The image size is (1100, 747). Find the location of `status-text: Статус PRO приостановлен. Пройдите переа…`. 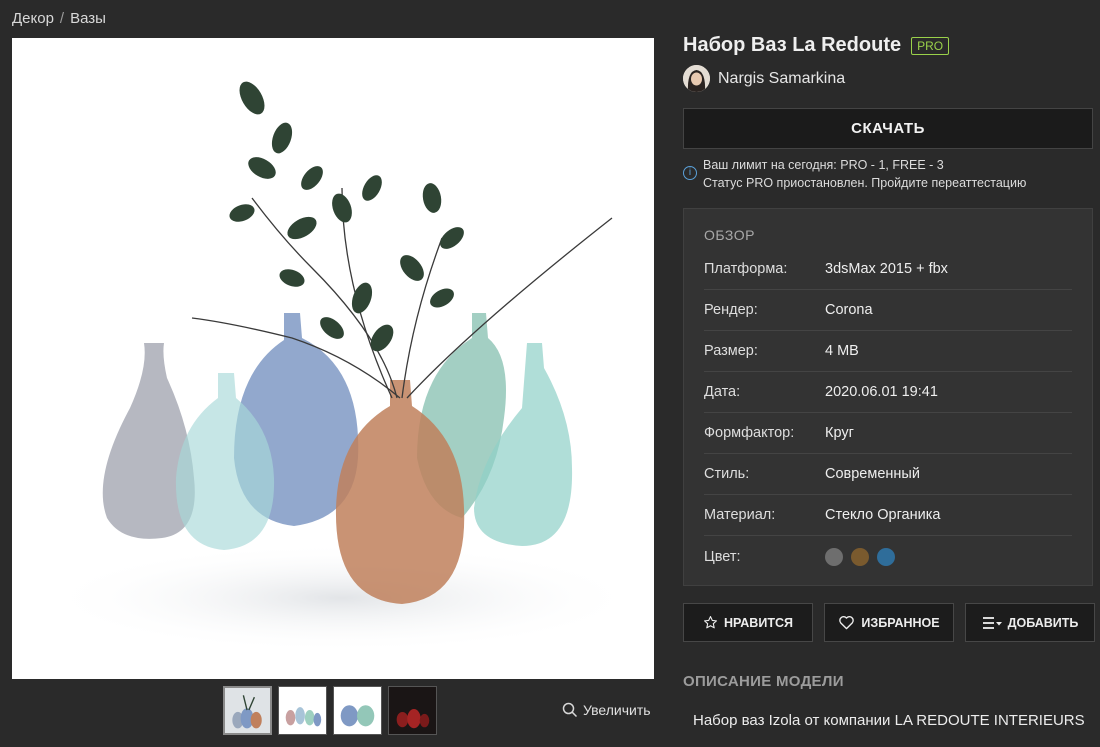

status-text: Статус PRO приостановлен. Пройдите переа… is located at coordinates (865, 183).